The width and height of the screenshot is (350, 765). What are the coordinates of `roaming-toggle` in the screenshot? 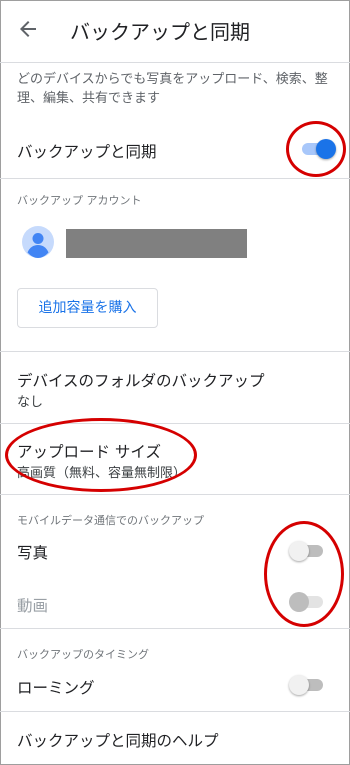 It's located at (307, 685).